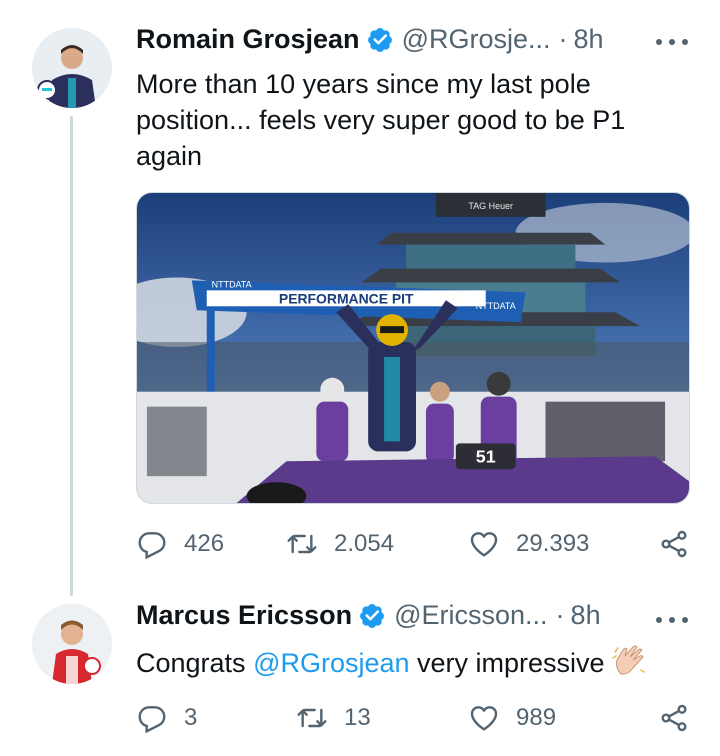 The image size is (720, 756). What do you see at coordinates (490, 206) in the screenshot?
I see `tower-brand-text: TAG Heuer` at bounding box center [490, 206].